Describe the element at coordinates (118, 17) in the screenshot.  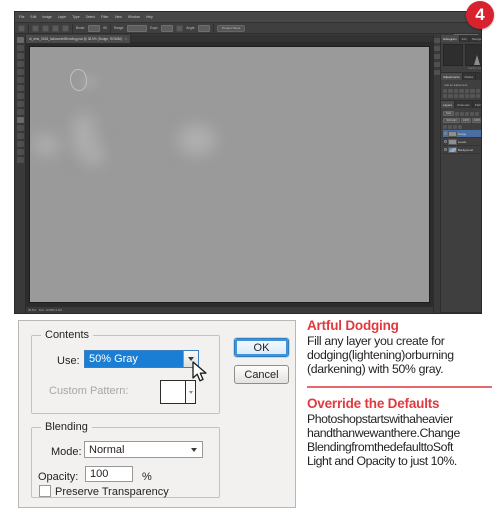
I see `menu-item-view: View` at that location.